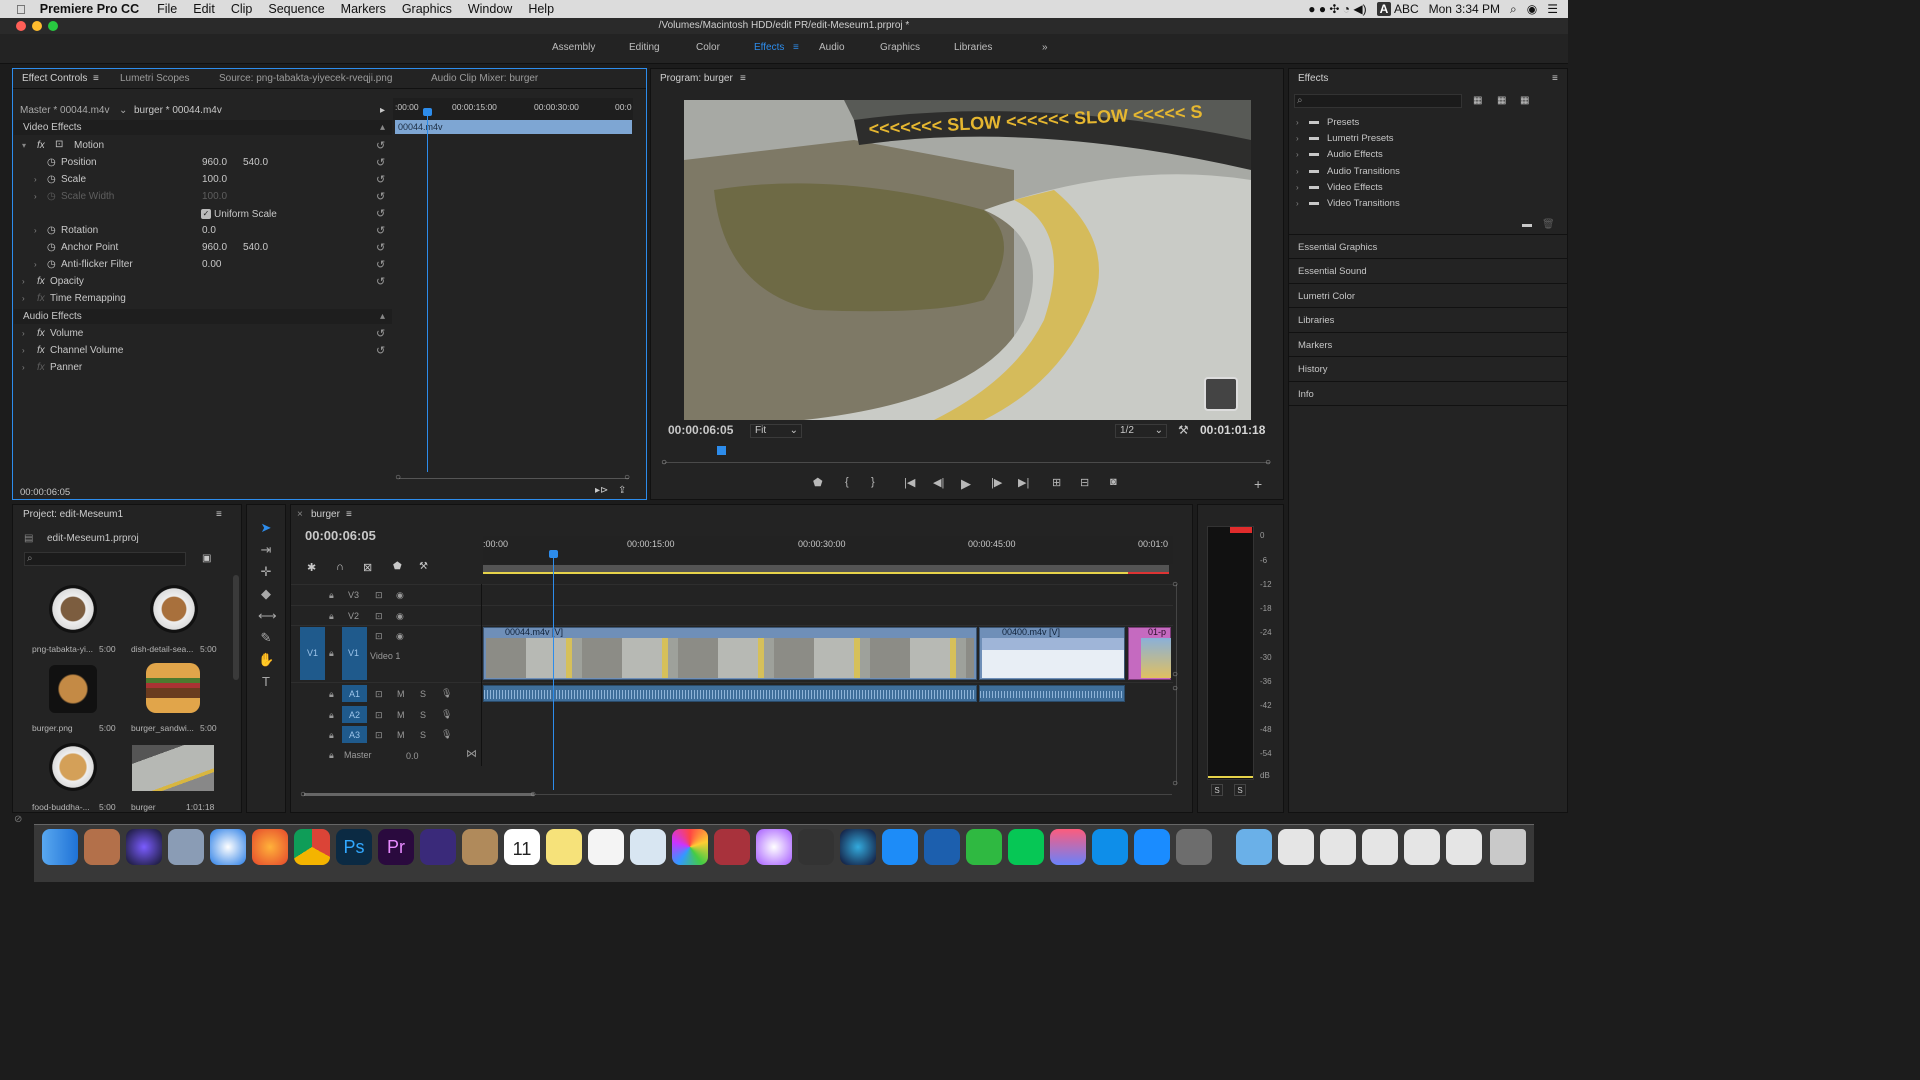 The width and height of the screenshot is (1920, 1080). What do you see at coordinates (973, 47) in the screenshot?
I see `workspace-libraries: Libraries` at bounding box center [973, 47].